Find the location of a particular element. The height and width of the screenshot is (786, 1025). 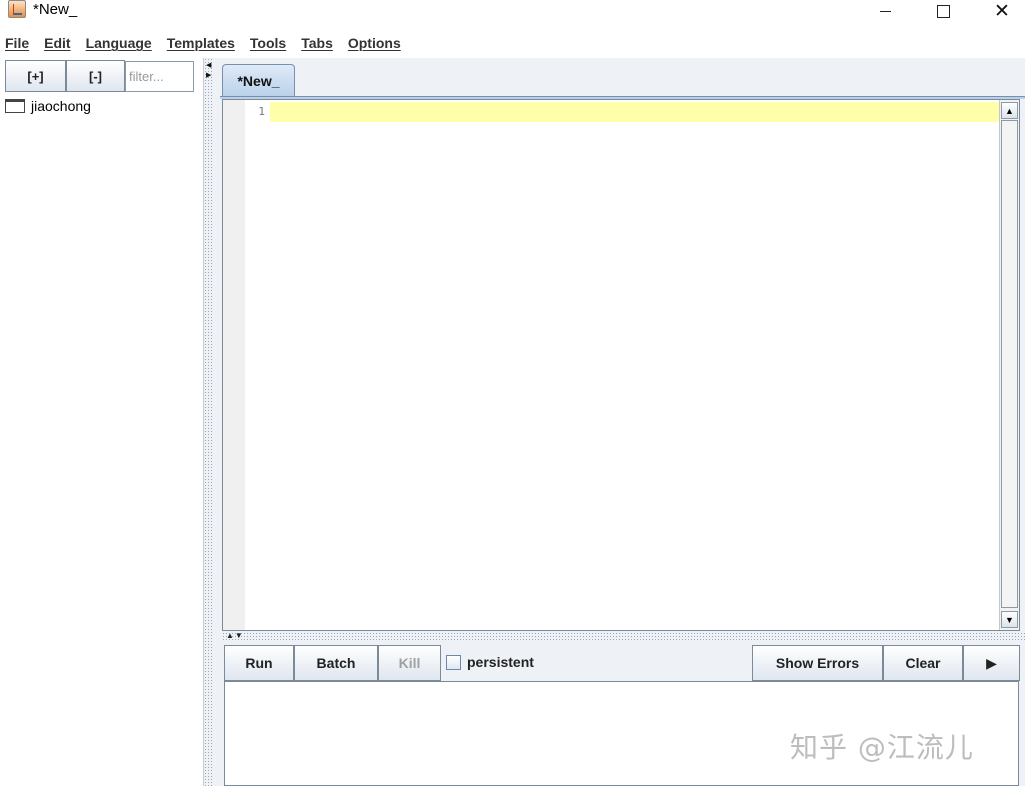

show-errors-button: Show Errors is located at coordinates (817, 663).